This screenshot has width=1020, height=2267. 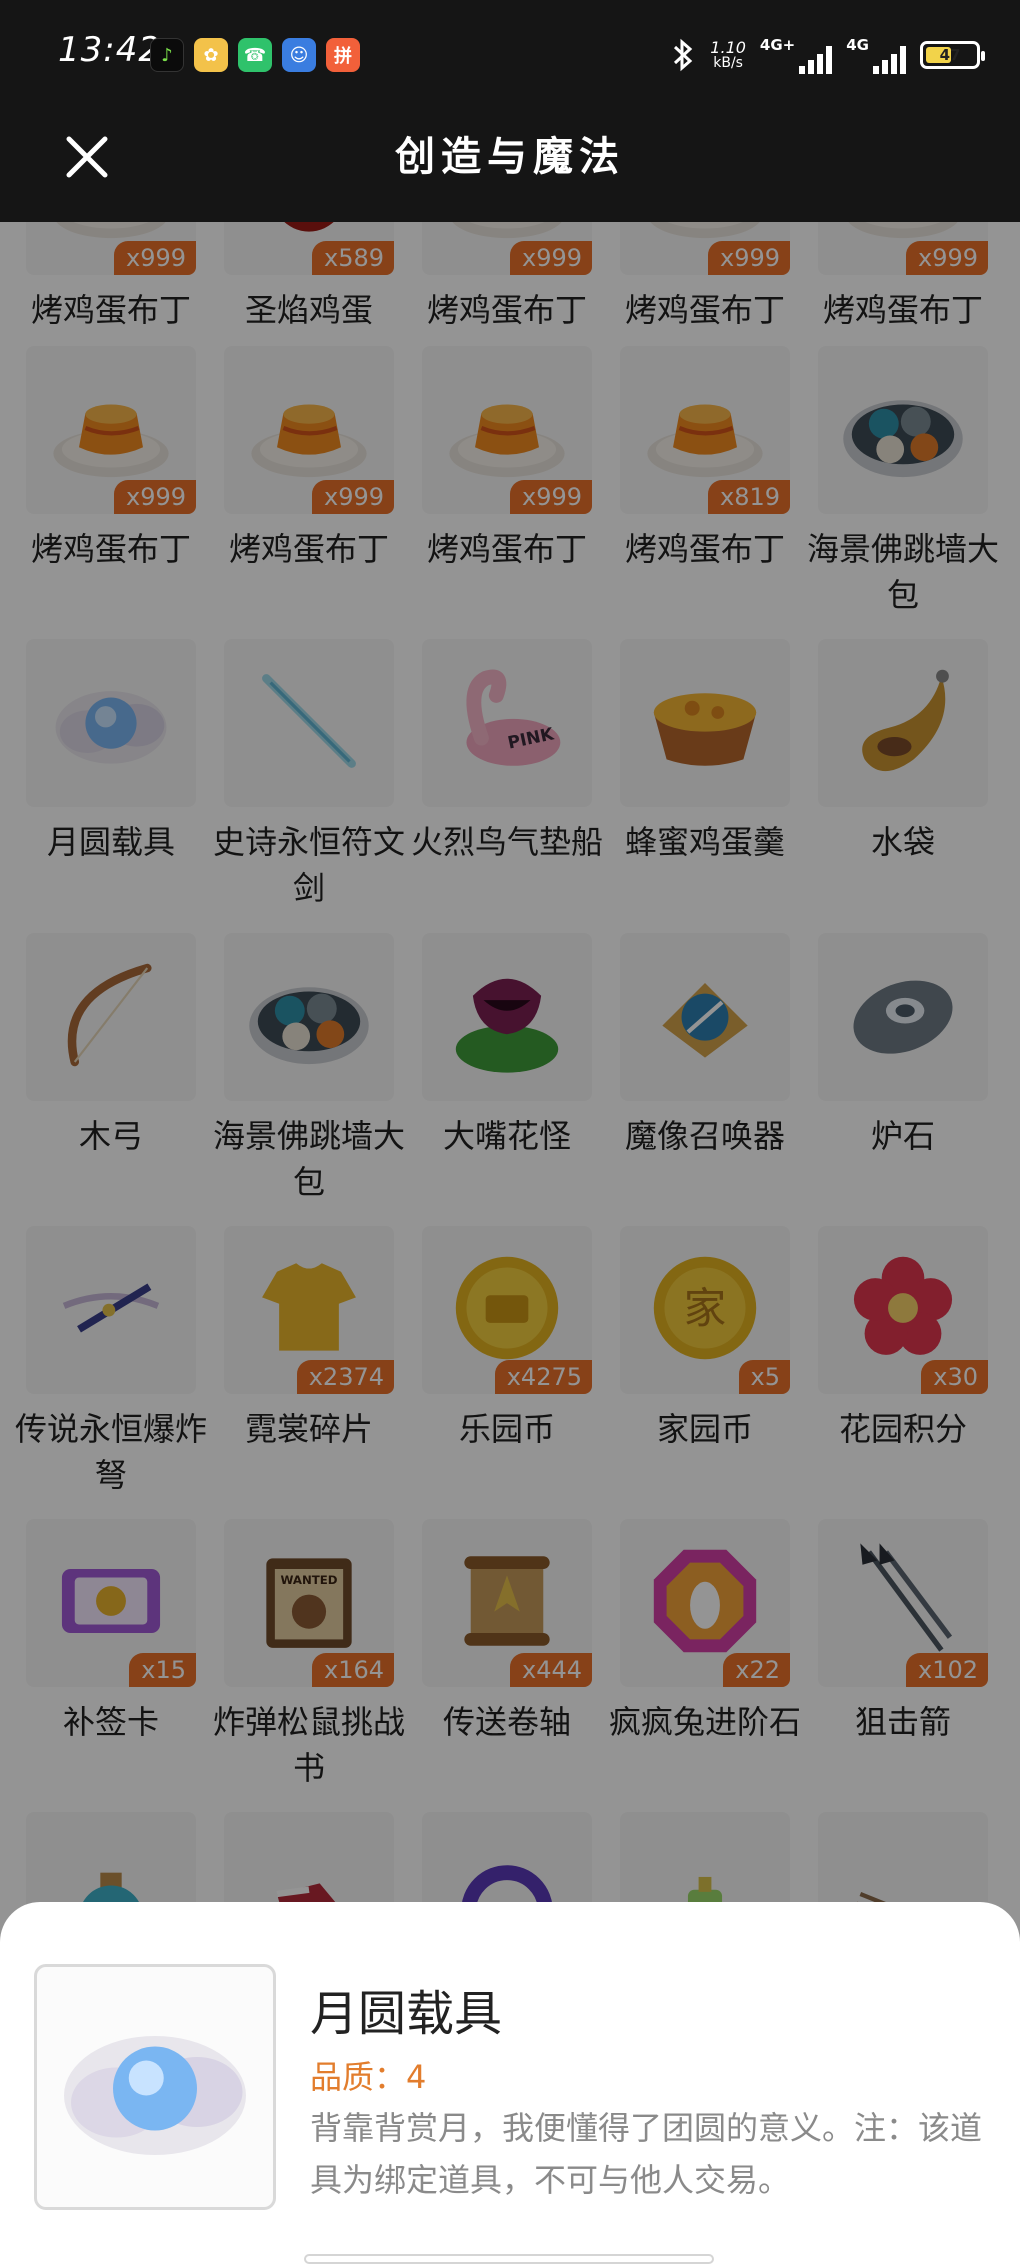 I want to click on music-app-icon: ♪, so click(x=167, y=55).